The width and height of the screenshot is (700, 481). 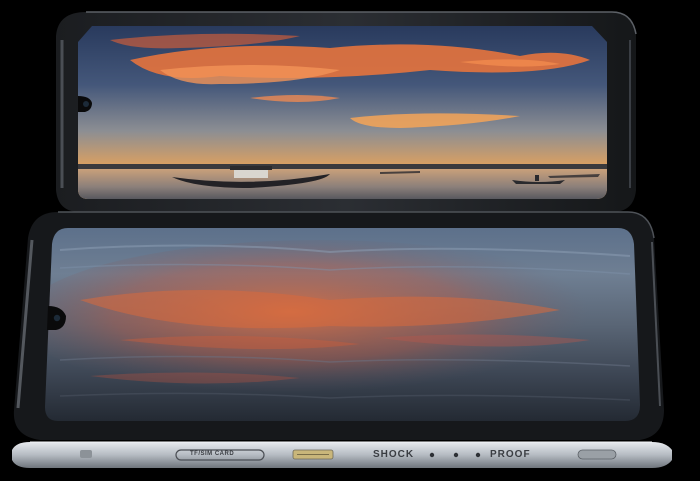 I want to click on speaker-grille, so click(x=597, y=454).